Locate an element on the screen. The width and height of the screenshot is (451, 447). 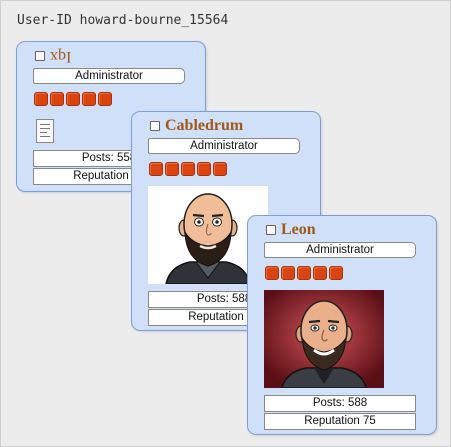
username-row: Iqx is located at coordinates (53, 56).